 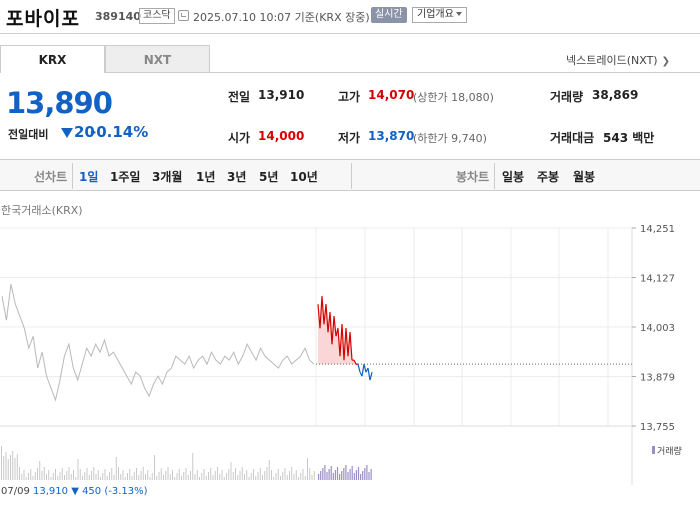 I want to click on candle-weekly: 주봉, so click(x=548, y=176).